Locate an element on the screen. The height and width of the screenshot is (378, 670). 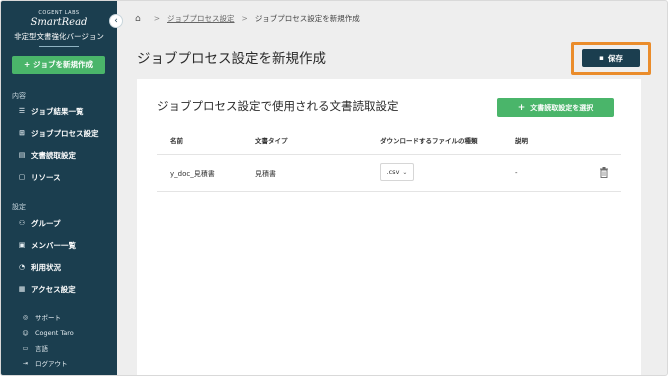
sidebar-item-resources: ▢ リソース is located at coordinates (39, 177).